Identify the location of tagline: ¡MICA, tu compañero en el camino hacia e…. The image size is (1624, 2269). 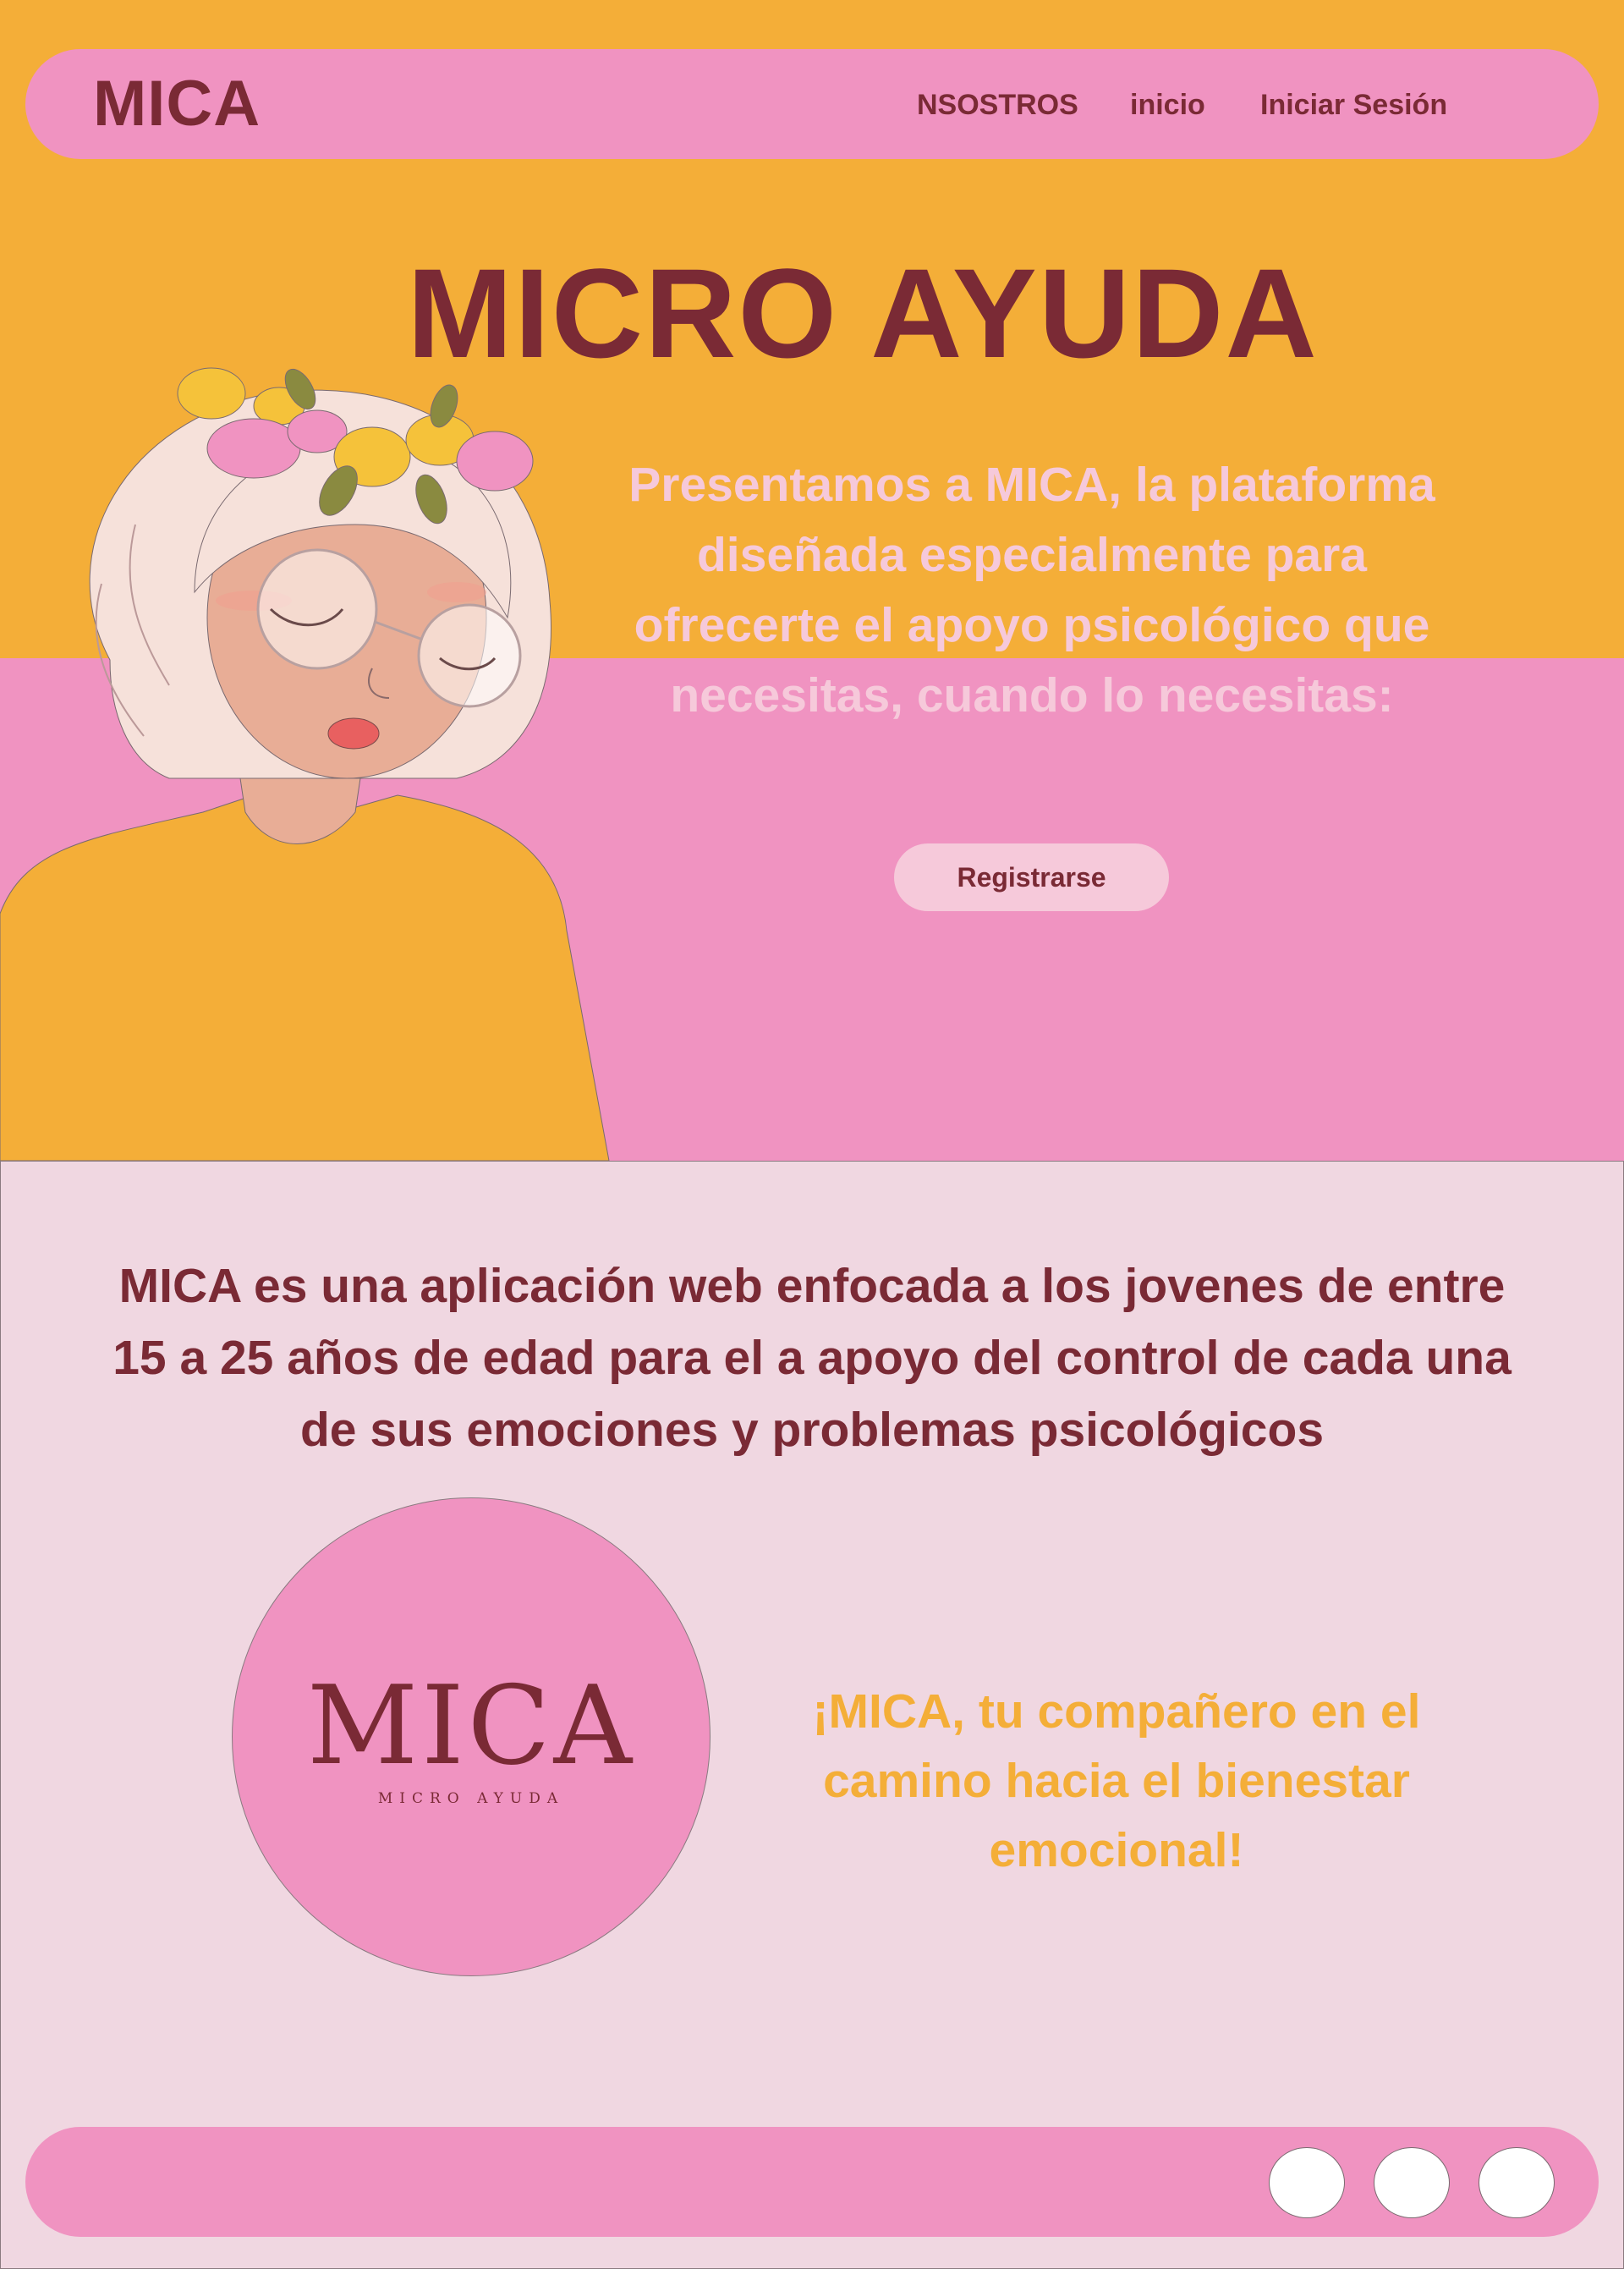
(1117, 1780).